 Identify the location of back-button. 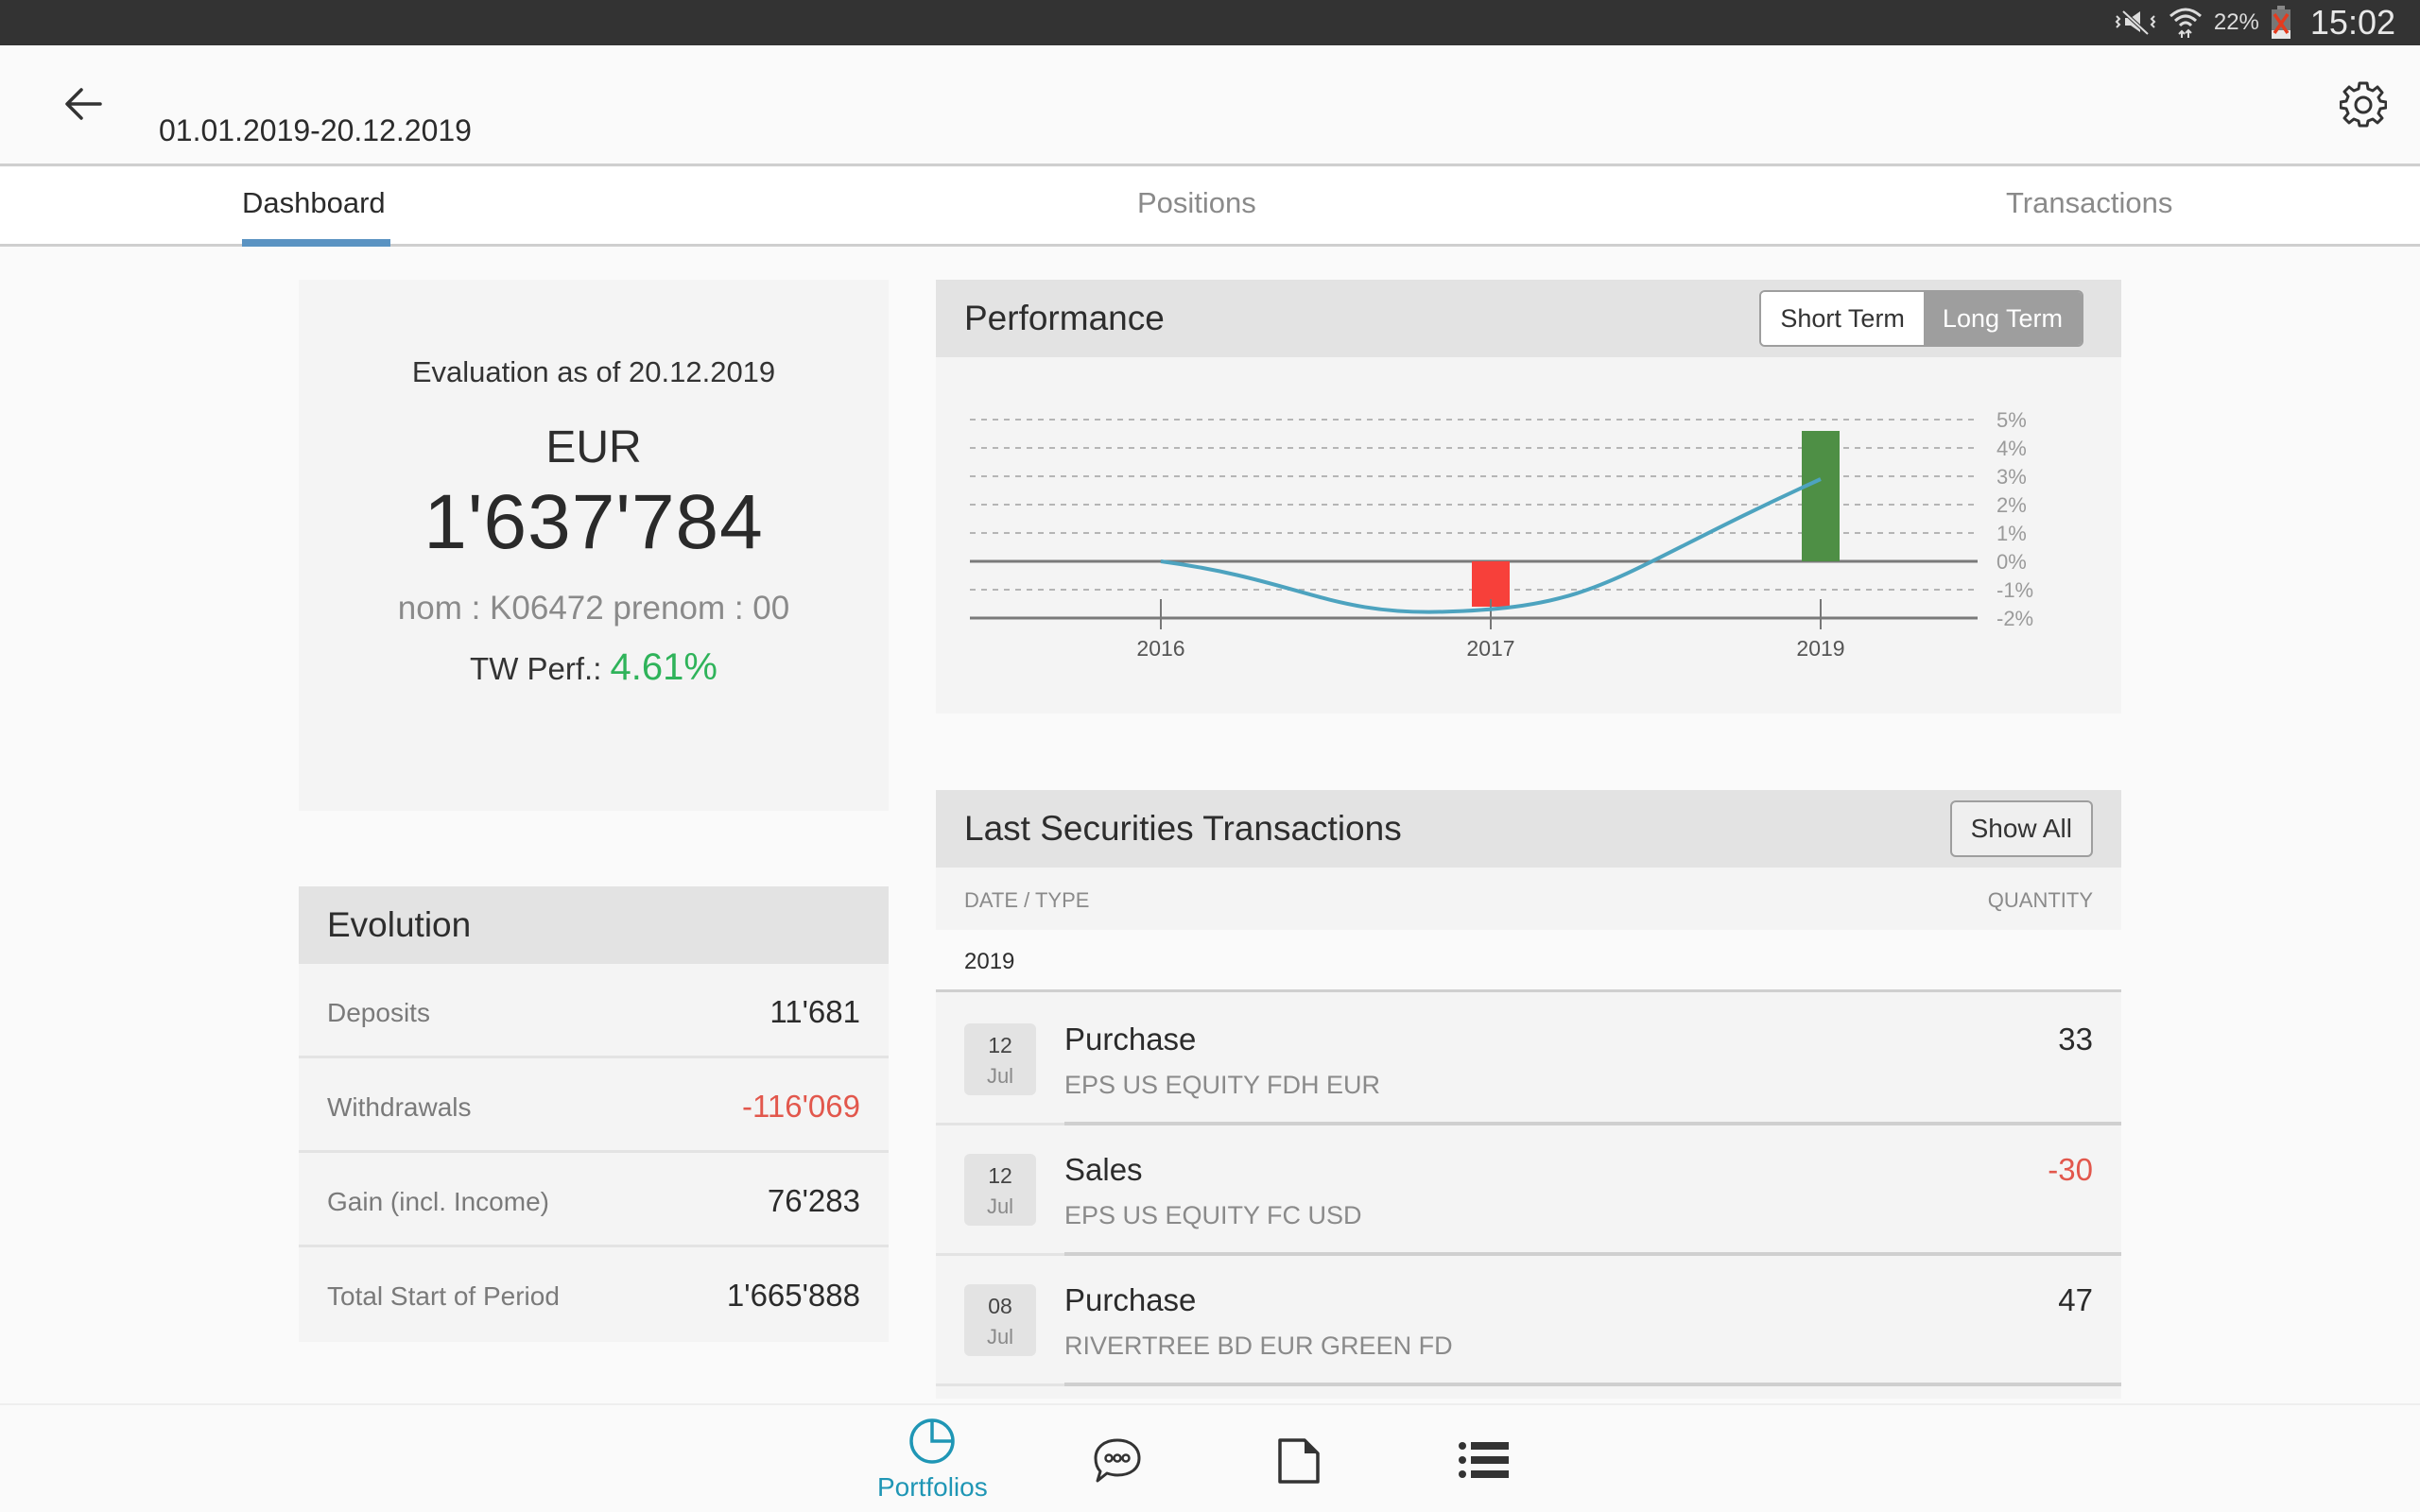
(83, 105).